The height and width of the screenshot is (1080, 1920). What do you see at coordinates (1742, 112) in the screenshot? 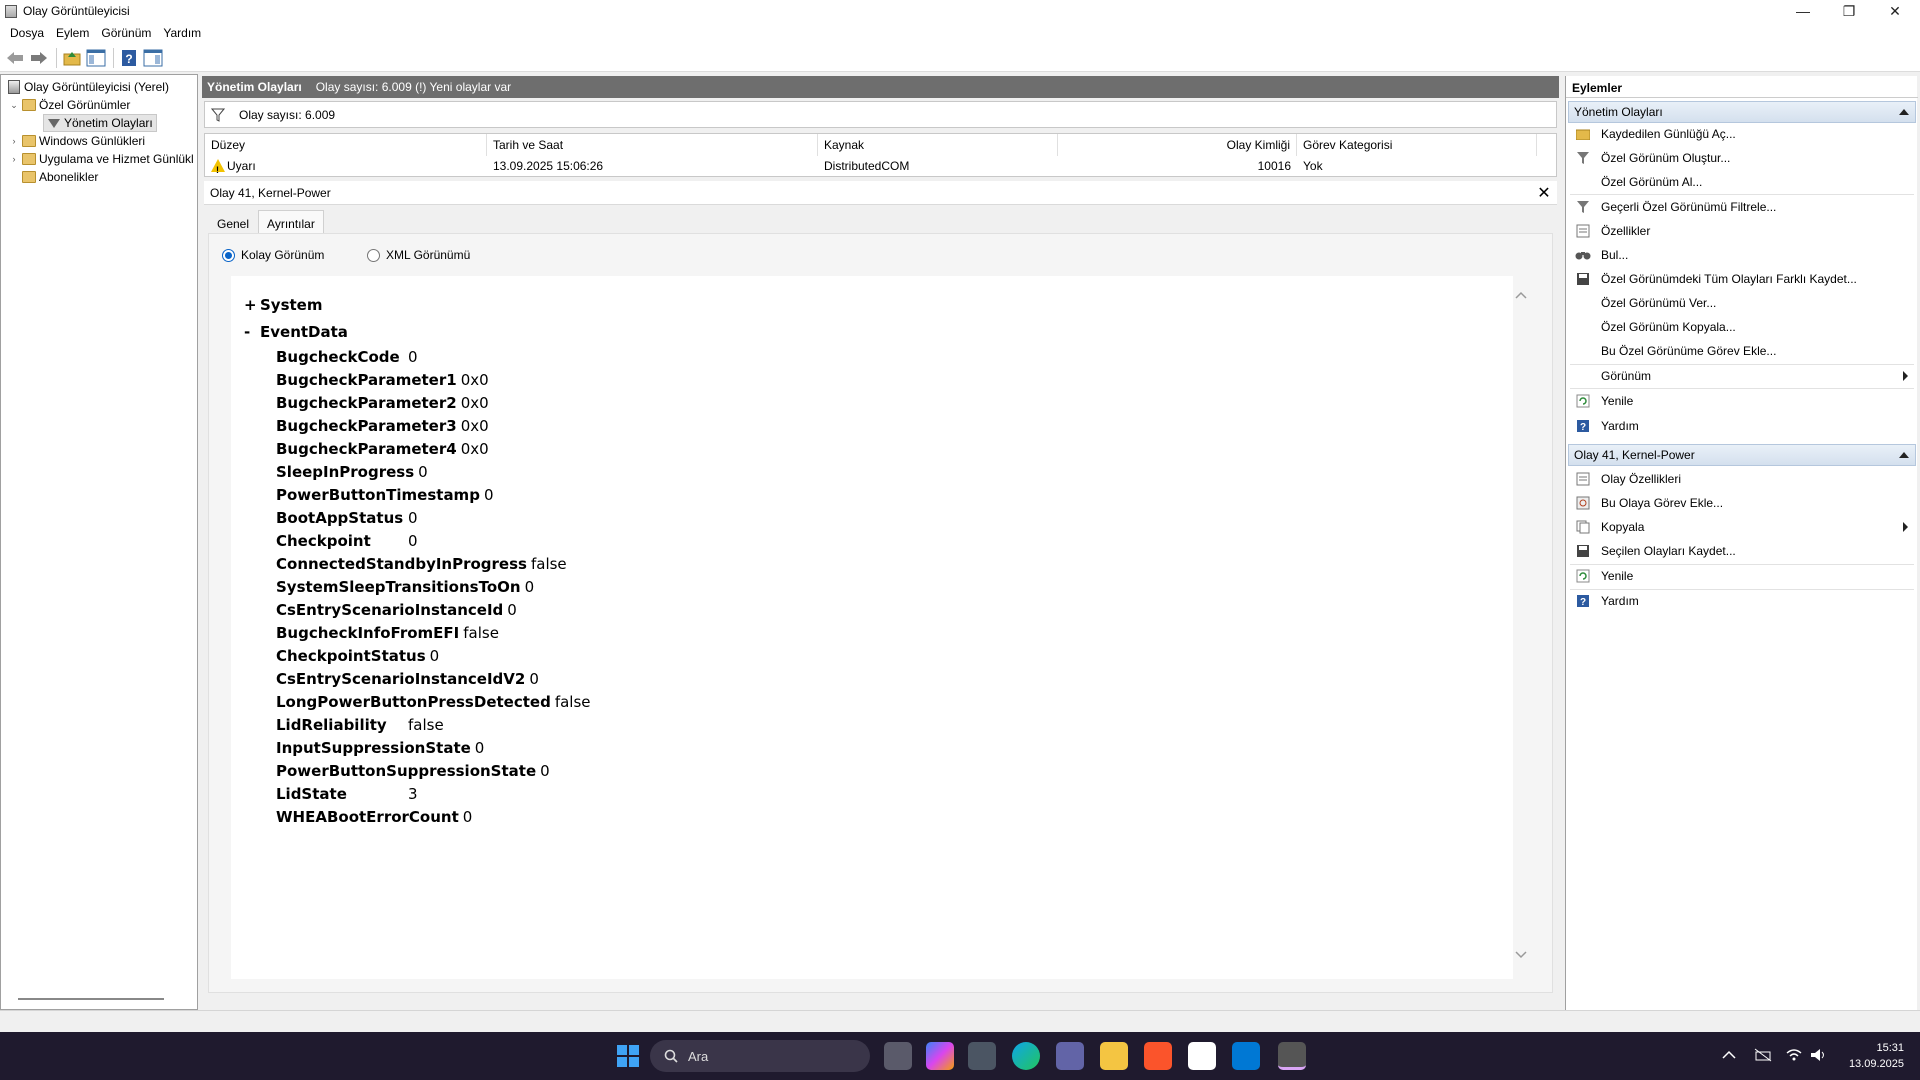
I see `action-group-admin-events: Yönetim Olayları` at bounding box center [1742, 112].